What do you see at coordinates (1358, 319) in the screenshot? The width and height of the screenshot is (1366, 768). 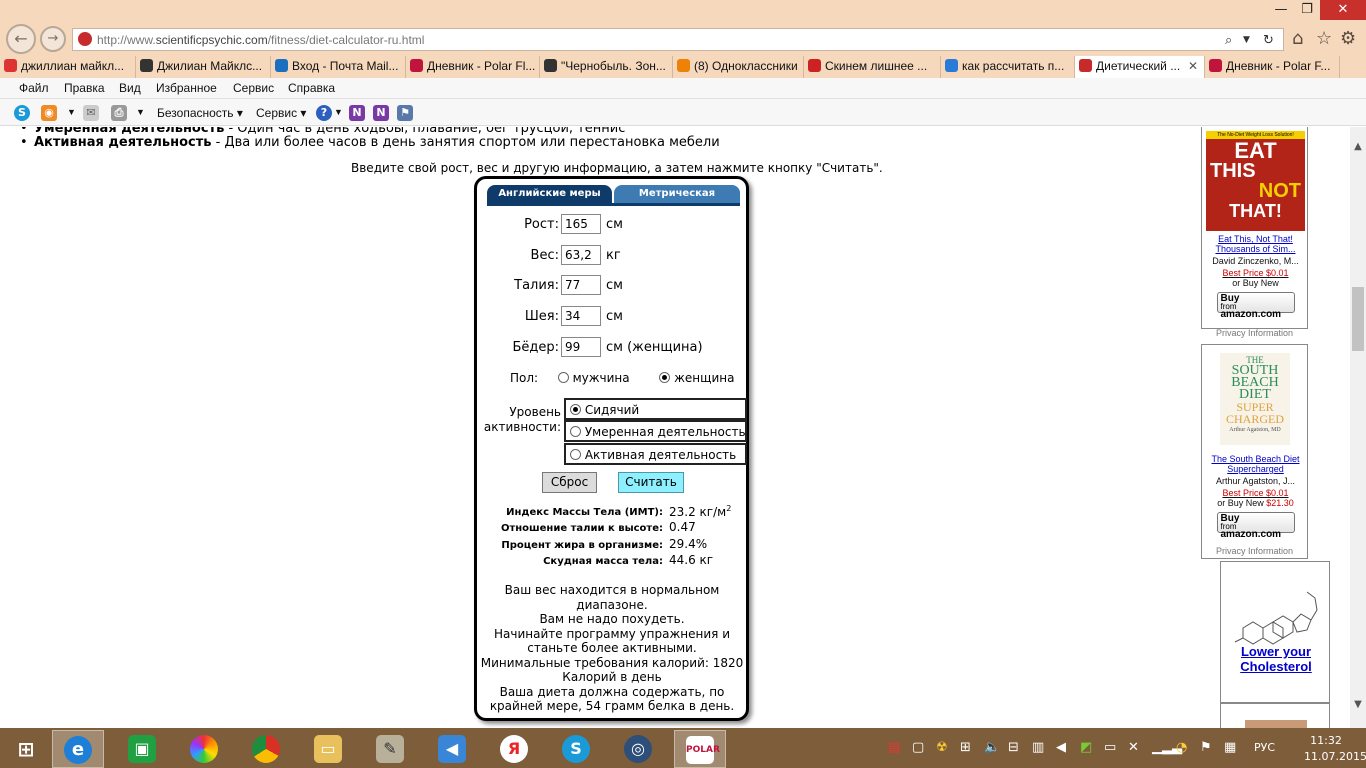 I see `scroll-thumb` at bounding box center [1358, 319].